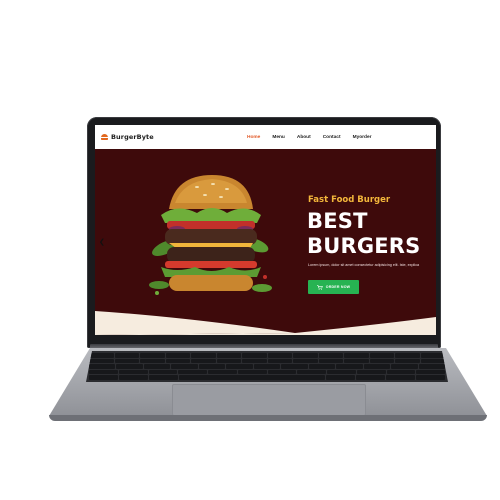 The width and height of the screenshot is (500, 500). Describe the element at coordinates (132, 137) in the screenshot. I see `brand-name: BurgerByte` at that location.